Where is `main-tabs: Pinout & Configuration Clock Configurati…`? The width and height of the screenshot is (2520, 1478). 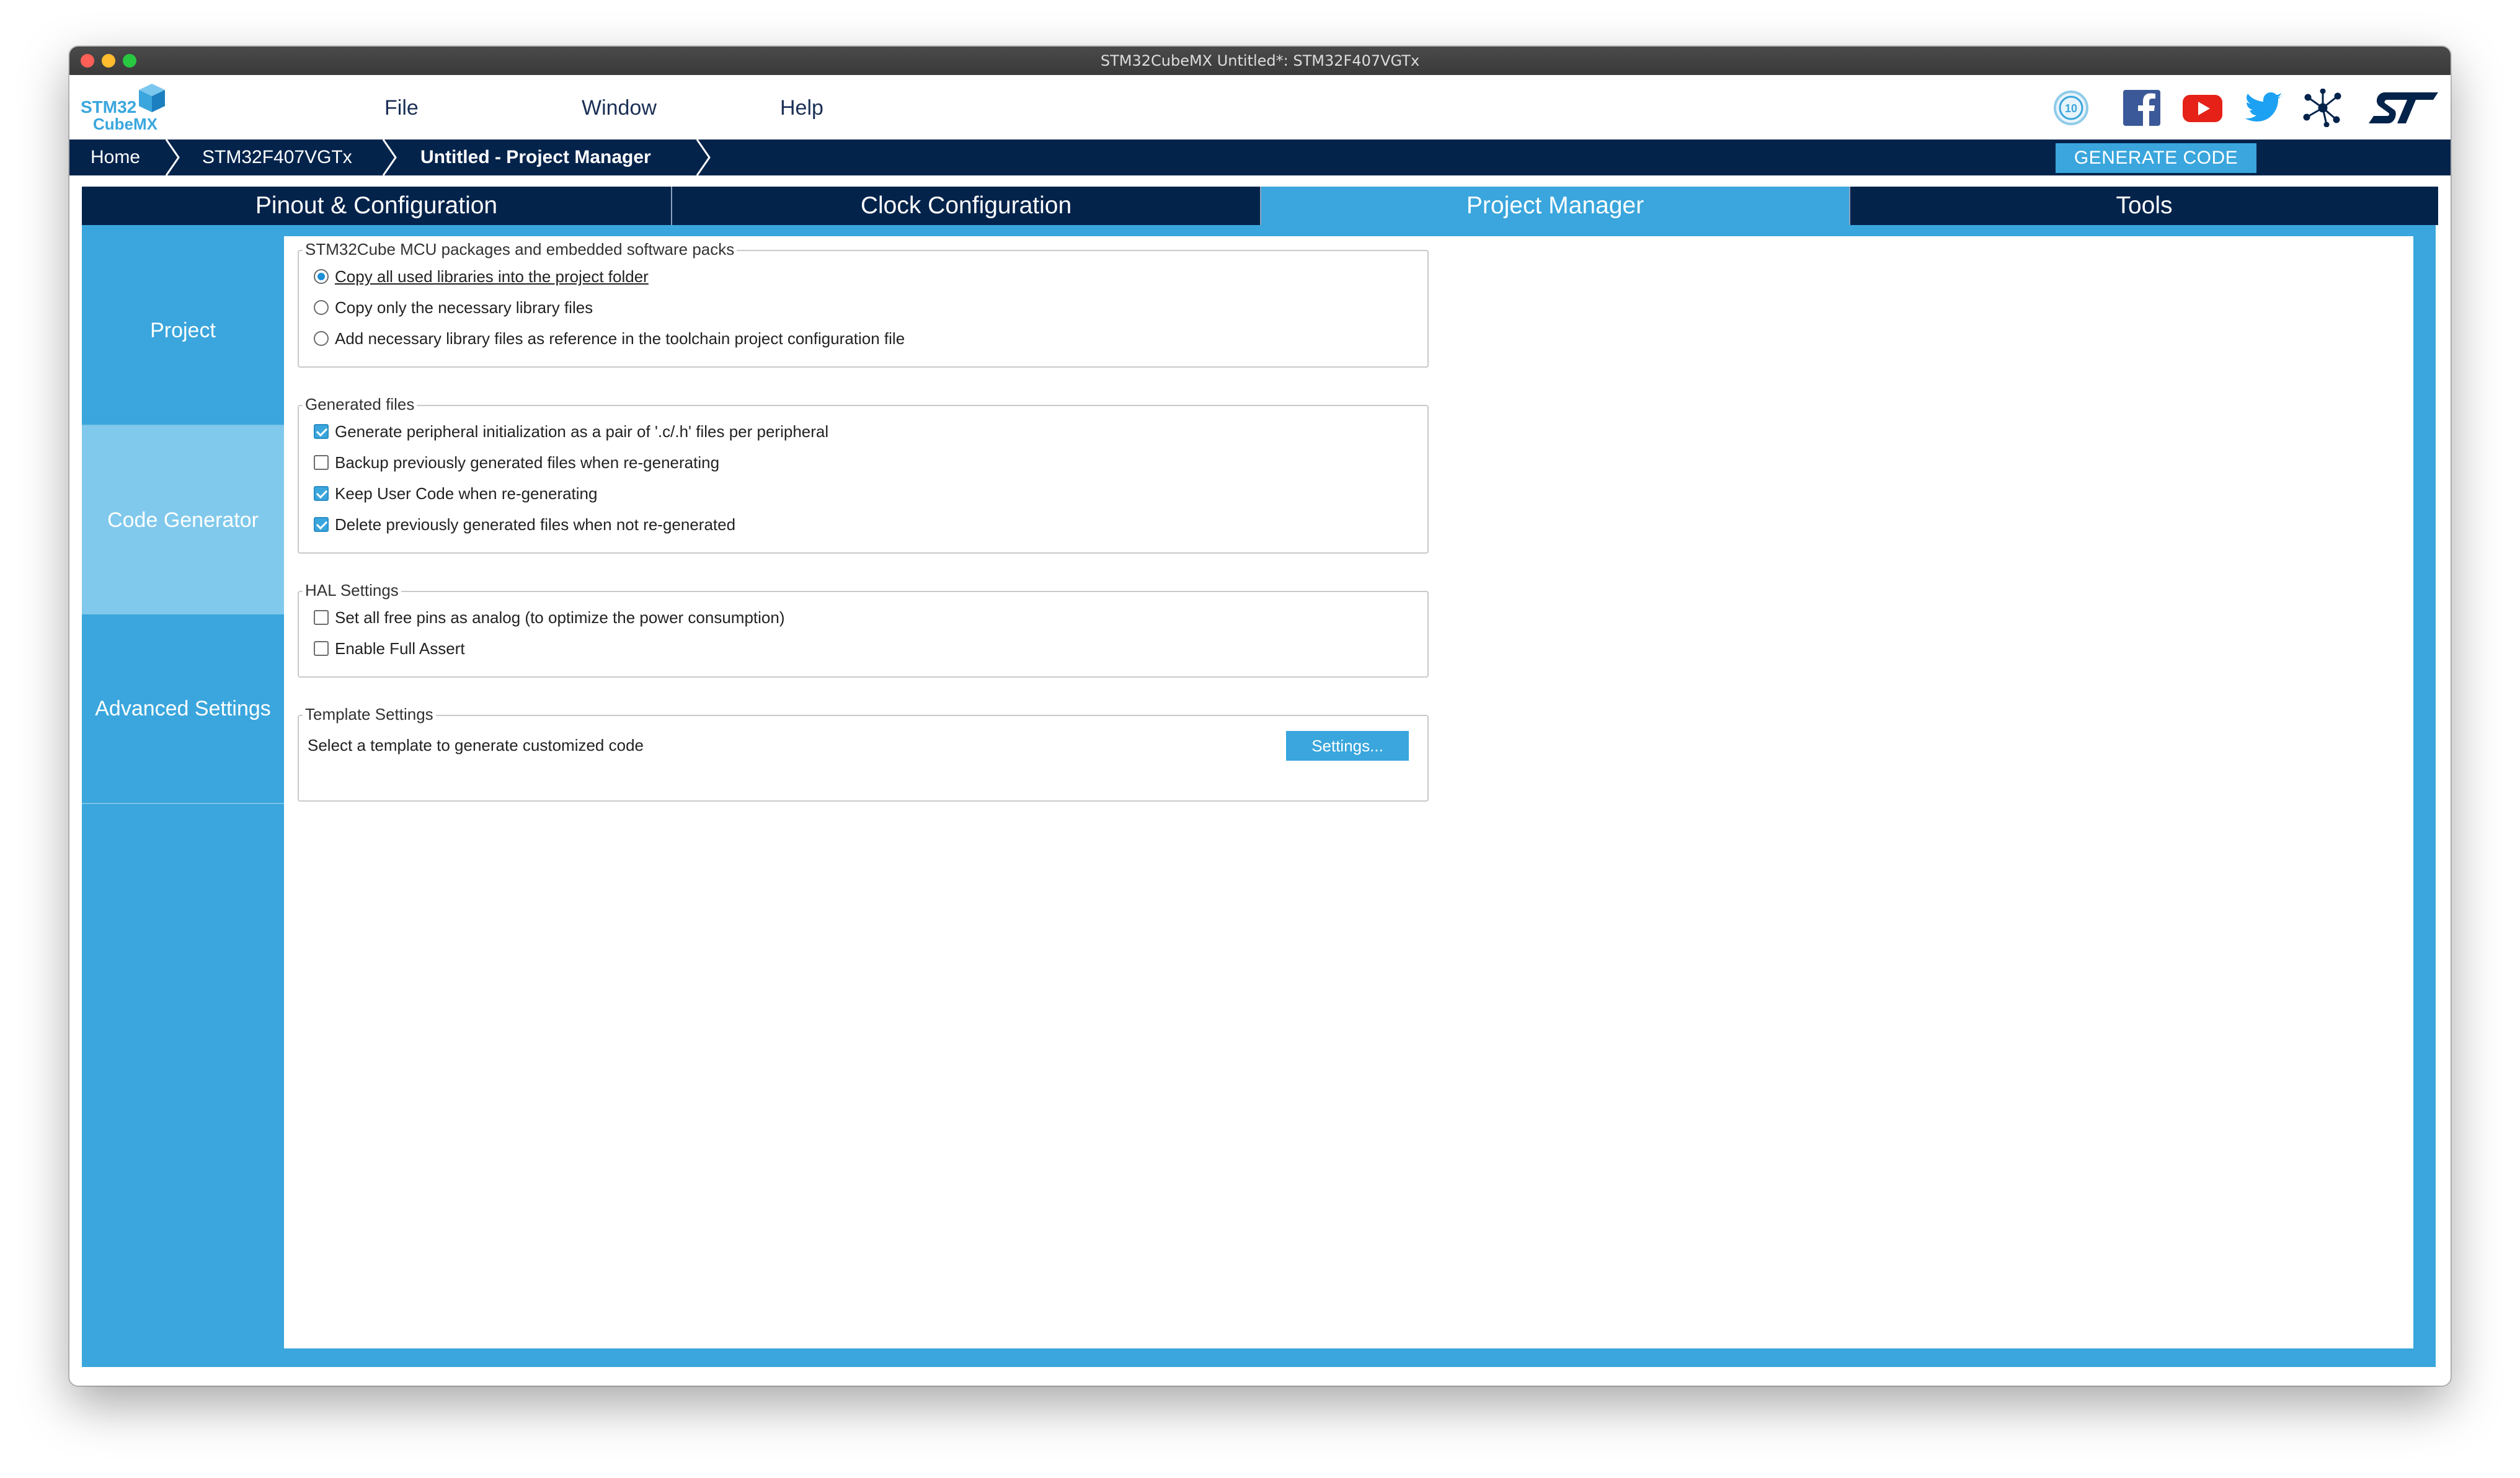 main-tabs: Pinout & Configuration Clock Configurati… is located at coordinates (1260, 206).